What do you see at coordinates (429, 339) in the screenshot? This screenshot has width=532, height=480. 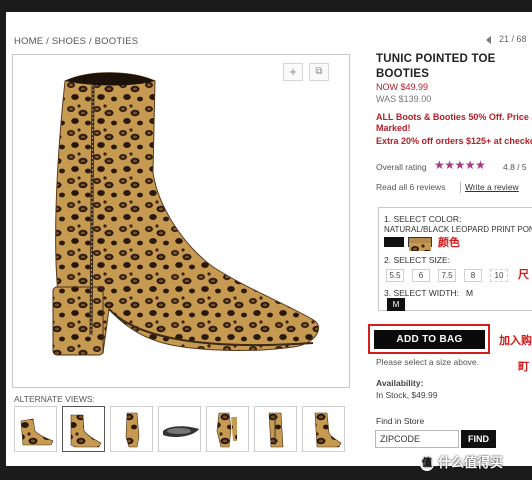 I see `add-to-bag-button: ADD TO BAG` at bounding box center [429, 339].